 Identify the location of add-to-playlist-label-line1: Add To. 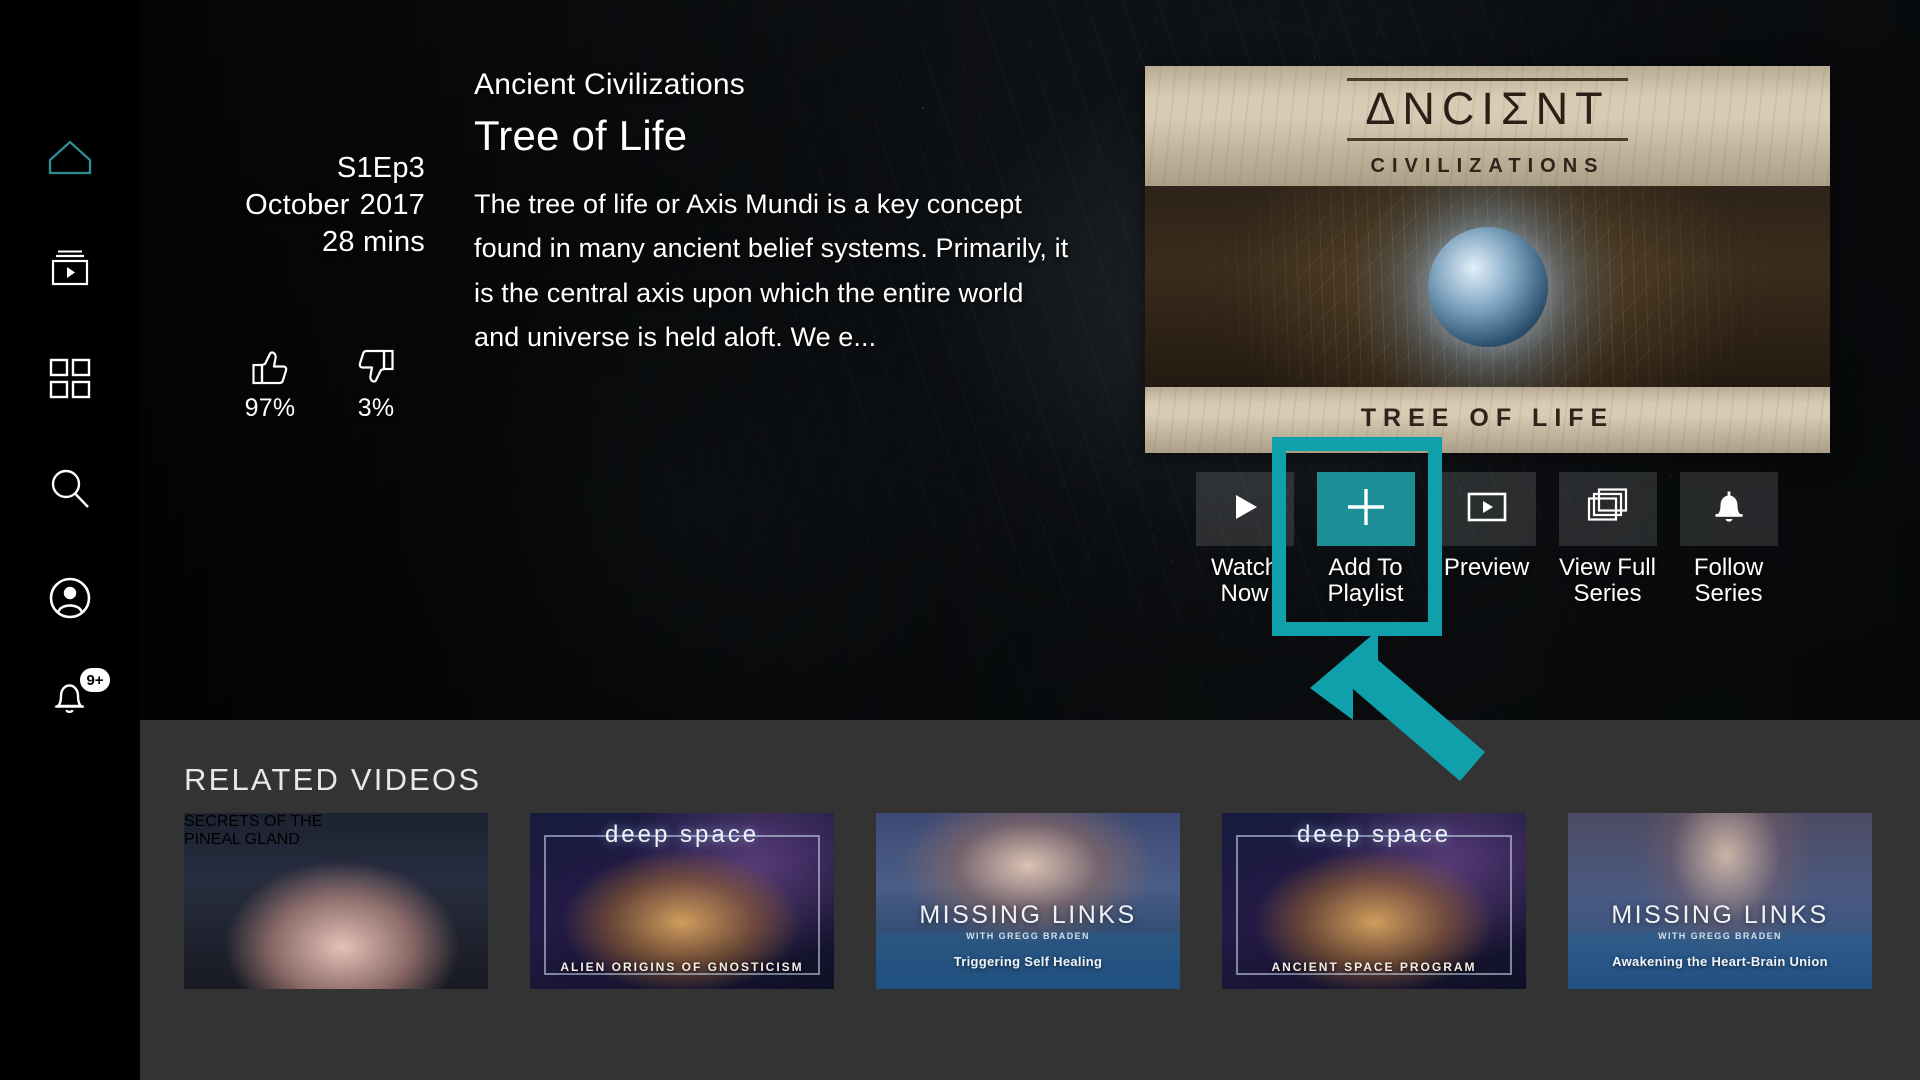
(1365, 567).